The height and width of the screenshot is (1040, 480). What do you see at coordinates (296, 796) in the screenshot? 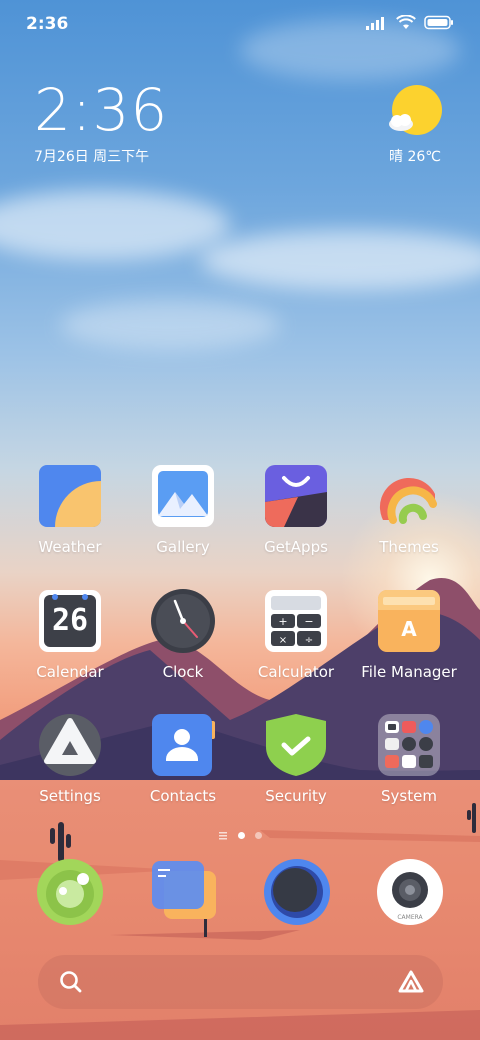
I see `app-label-security: Security` at bounding box center [296, 796].